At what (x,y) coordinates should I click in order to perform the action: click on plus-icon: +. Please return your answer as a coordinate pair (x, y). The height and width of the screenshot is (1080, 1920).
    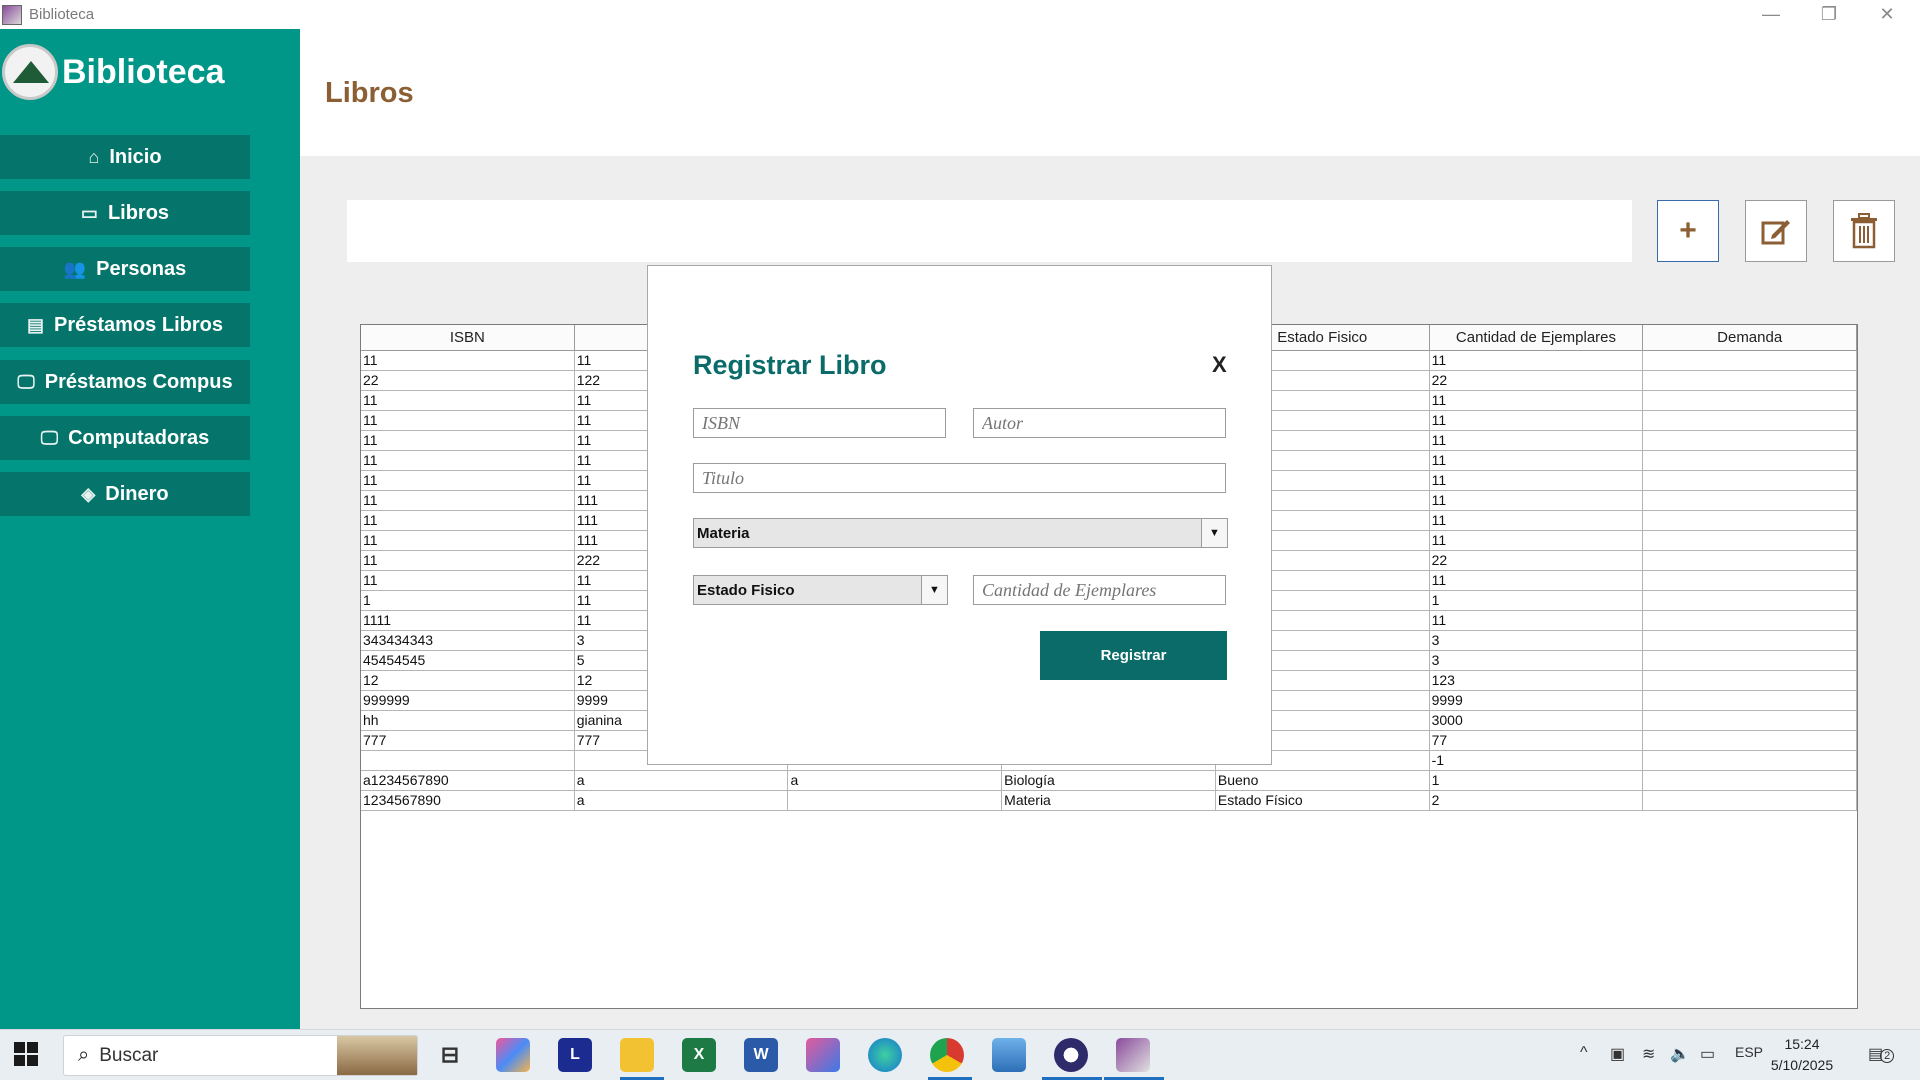
    Looking at the image, I should click on (1688, 230).